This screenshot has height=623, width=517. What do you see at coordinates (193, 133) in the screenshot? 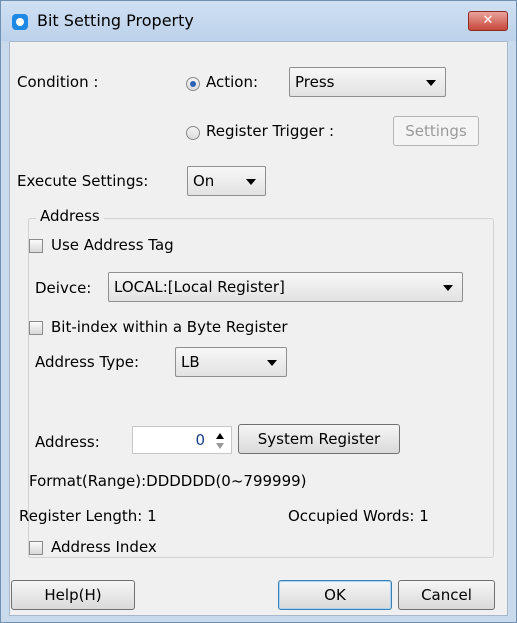
I see `register-trigger-radio` at bounding box center [193, 133].